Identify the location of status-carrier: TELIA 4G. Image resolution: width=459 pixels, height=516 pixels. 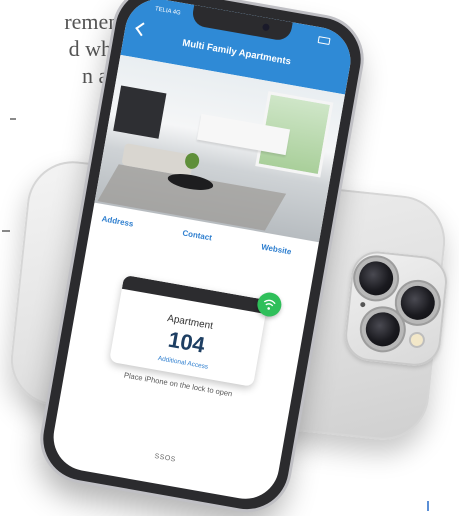
(168, 11).